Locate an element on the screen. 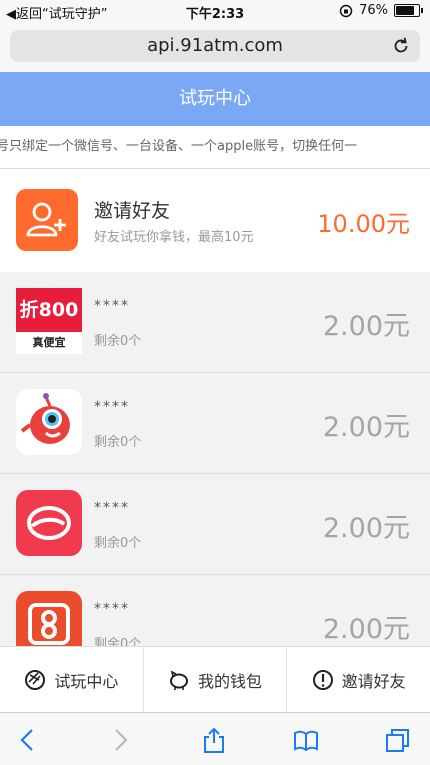 The width and height of the screenshot is (430, 765). zhe800-label: 折800 is located at coordinates (49, 310).